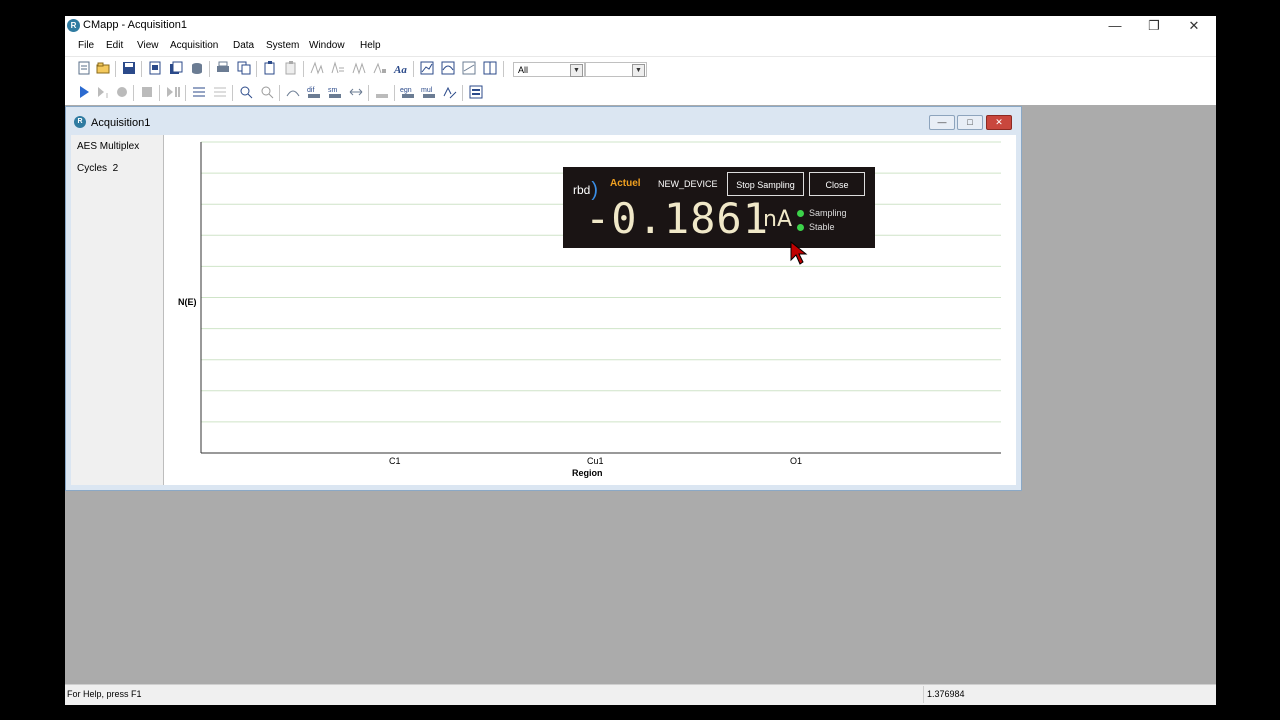 The width and height of the screenshot is (1280, 720). I want to click on svg-text: egn, so click(406, 90).